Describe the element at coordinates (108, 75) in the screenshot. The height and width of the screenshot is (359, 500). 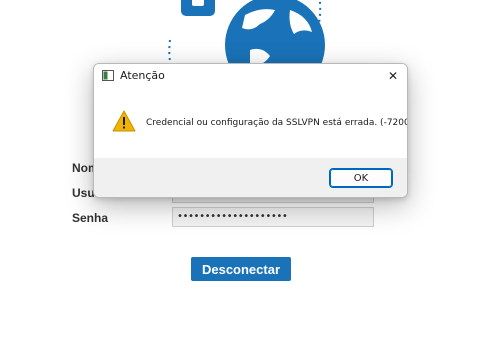
I see `window-app-icon` at that location.